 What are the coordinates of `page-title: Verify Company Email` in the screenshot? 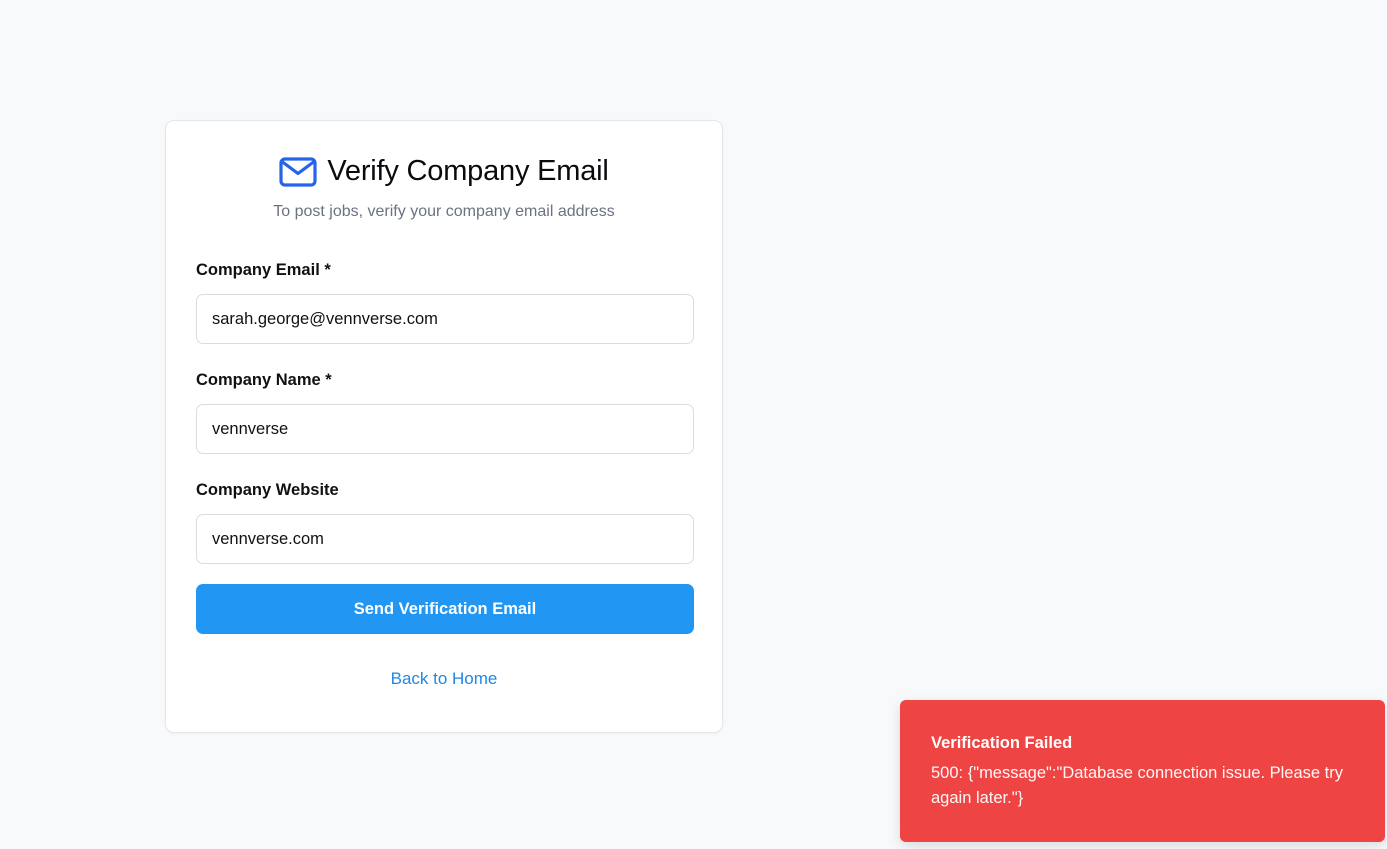 It's located at (468, 171).